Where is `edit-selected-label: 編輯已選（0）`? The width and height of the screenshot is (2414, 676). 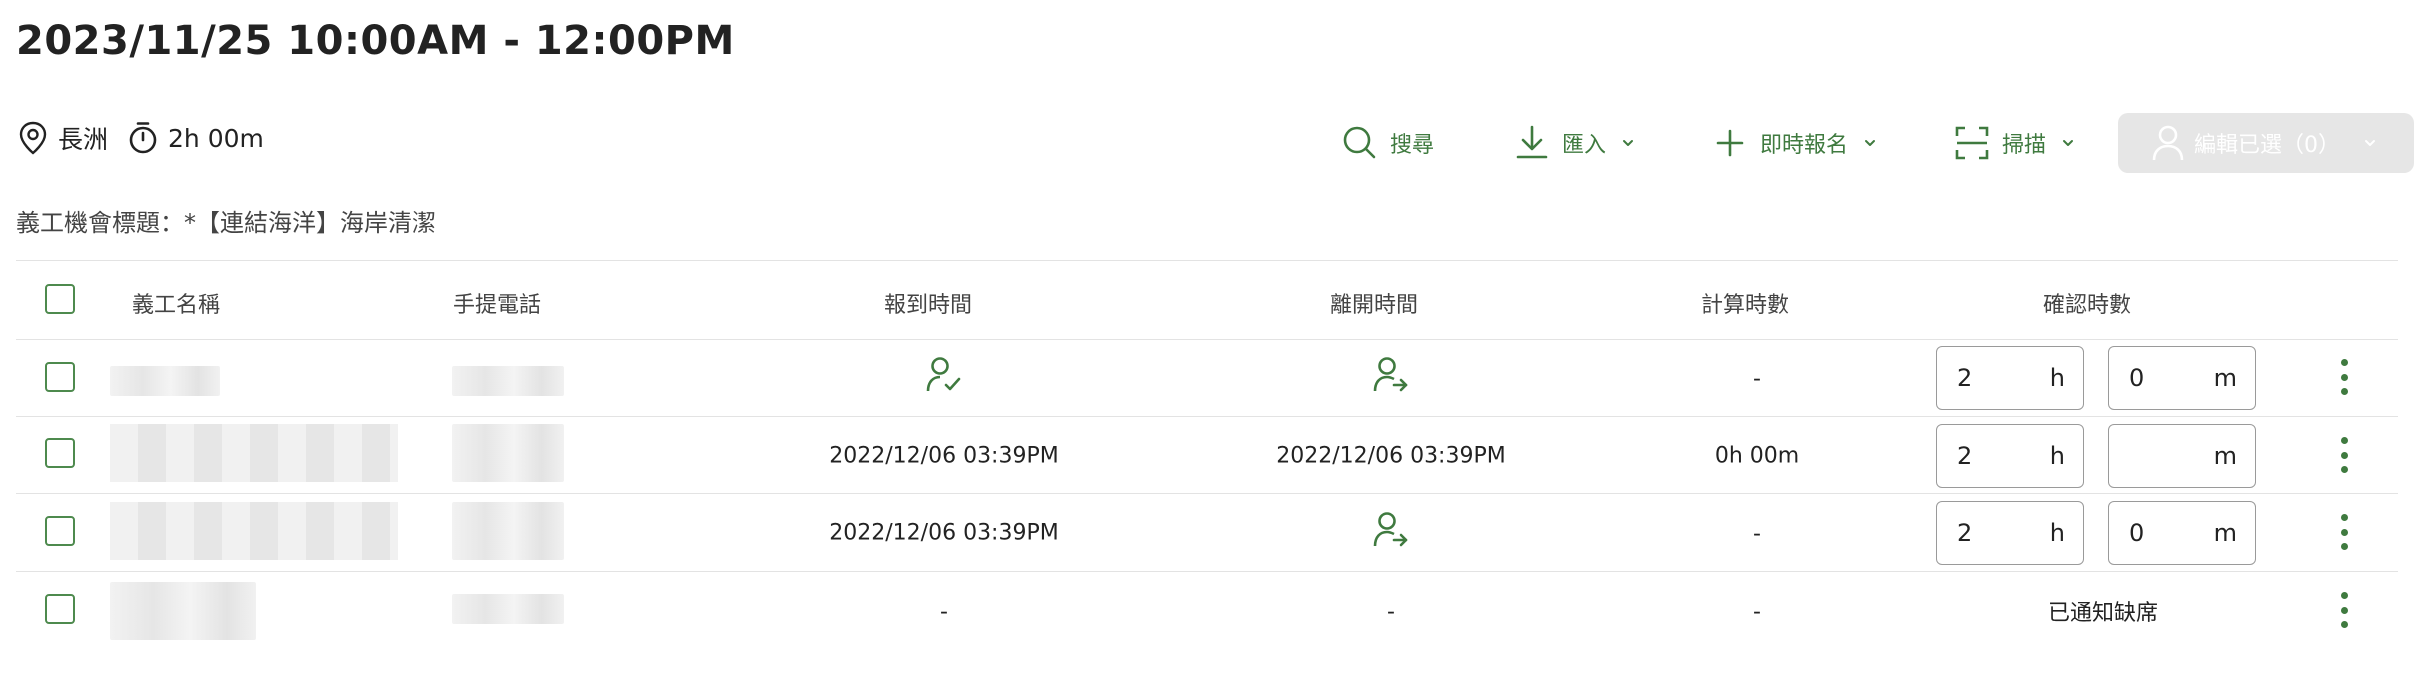
edit-selected-label: 編輯已選（0） is located at coordinates (2267, 145).